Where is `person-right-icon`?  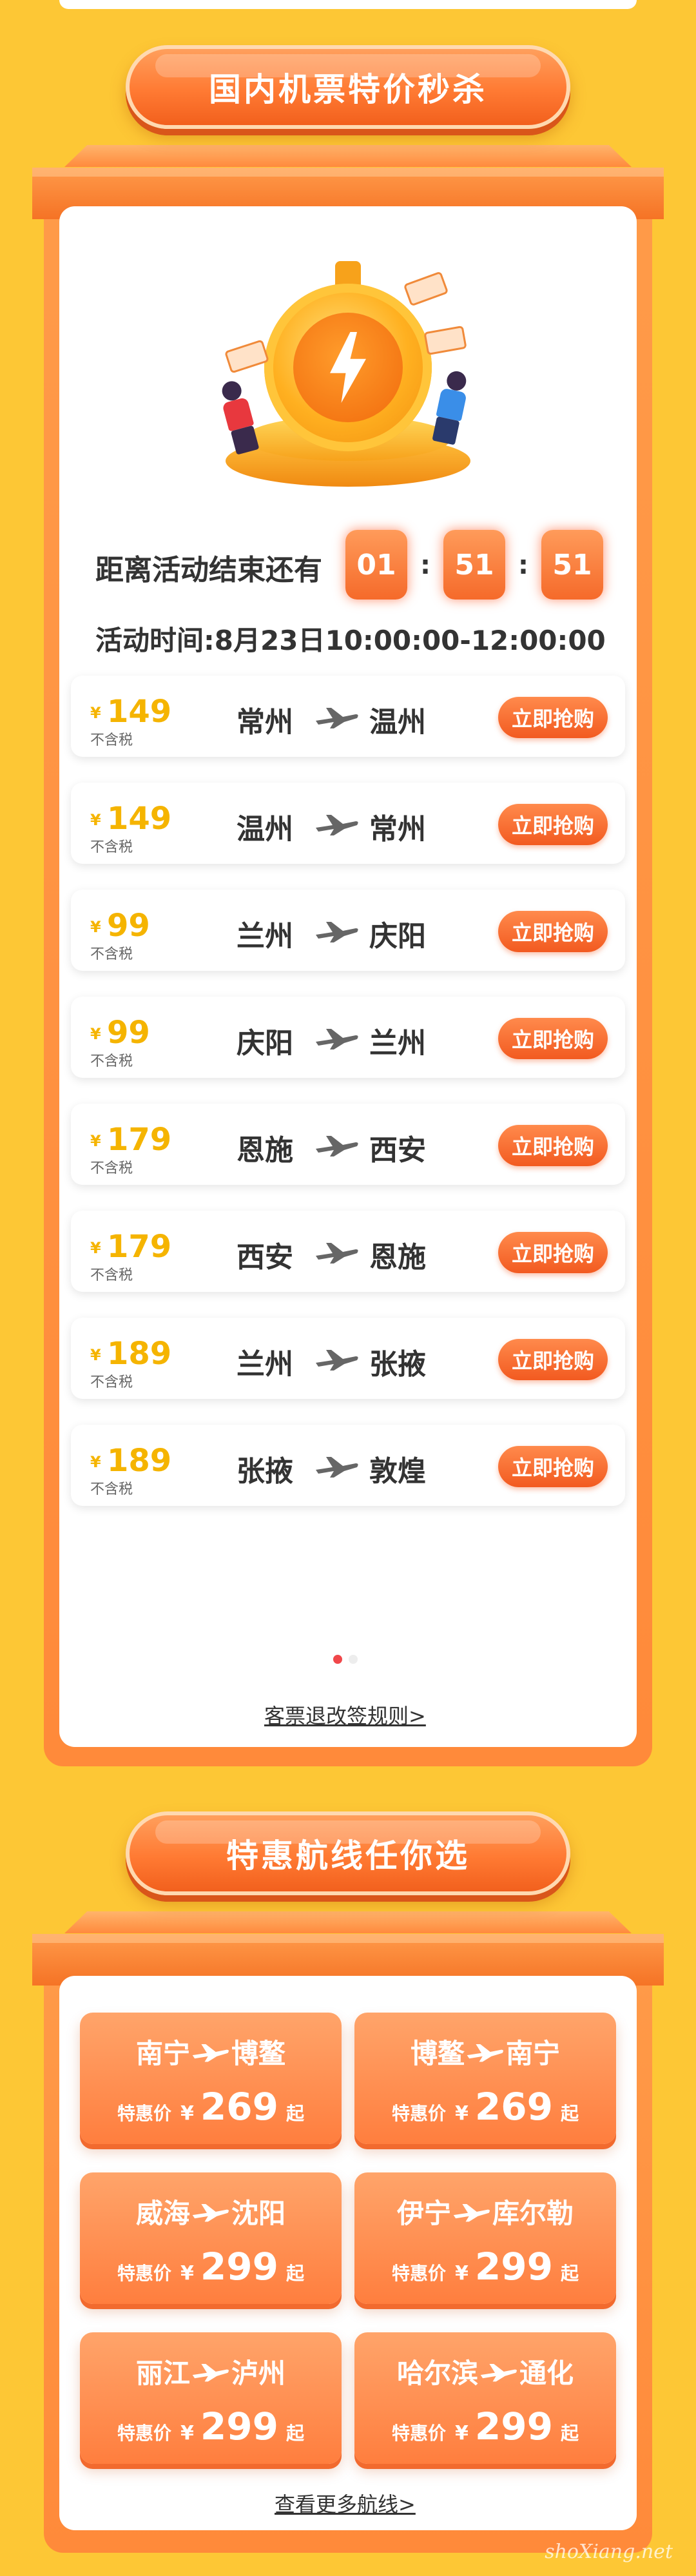
person-right-icon is located at coordinates (451, 407).